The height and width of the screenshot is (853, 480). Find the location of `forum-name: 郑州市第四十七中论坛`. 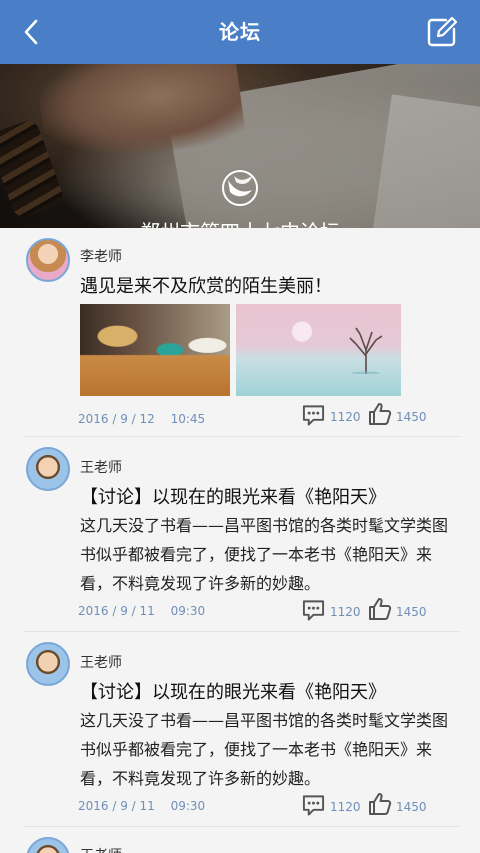

forum-name: 郑州市第四十七中论坛 is located at coordinates (240, 222).